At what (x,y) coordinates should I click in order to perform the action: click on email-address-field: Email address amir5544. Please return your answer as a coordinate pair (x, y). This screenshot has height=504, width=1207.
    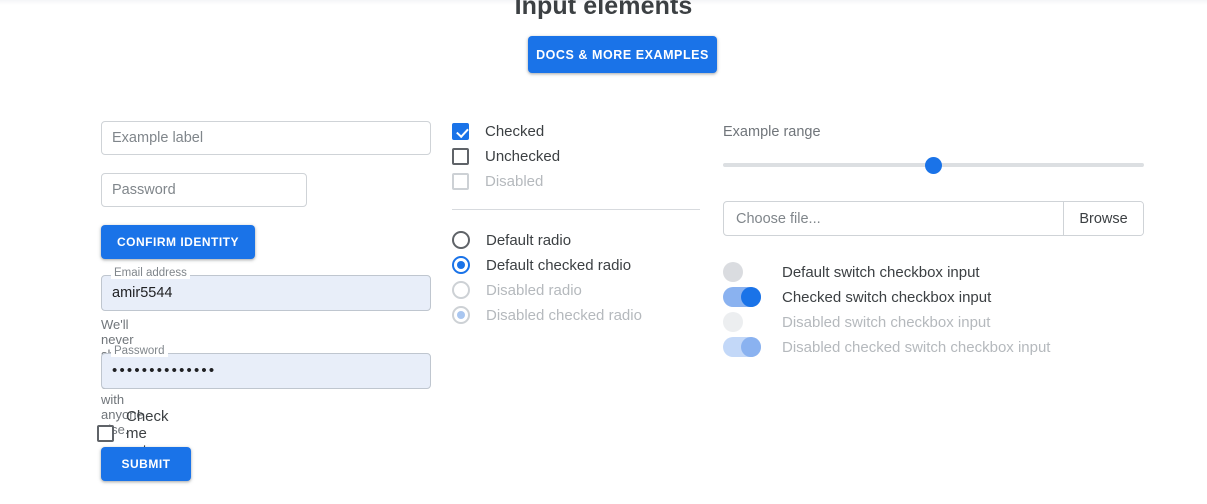
    Looking at the image, I should click on (266, 289).